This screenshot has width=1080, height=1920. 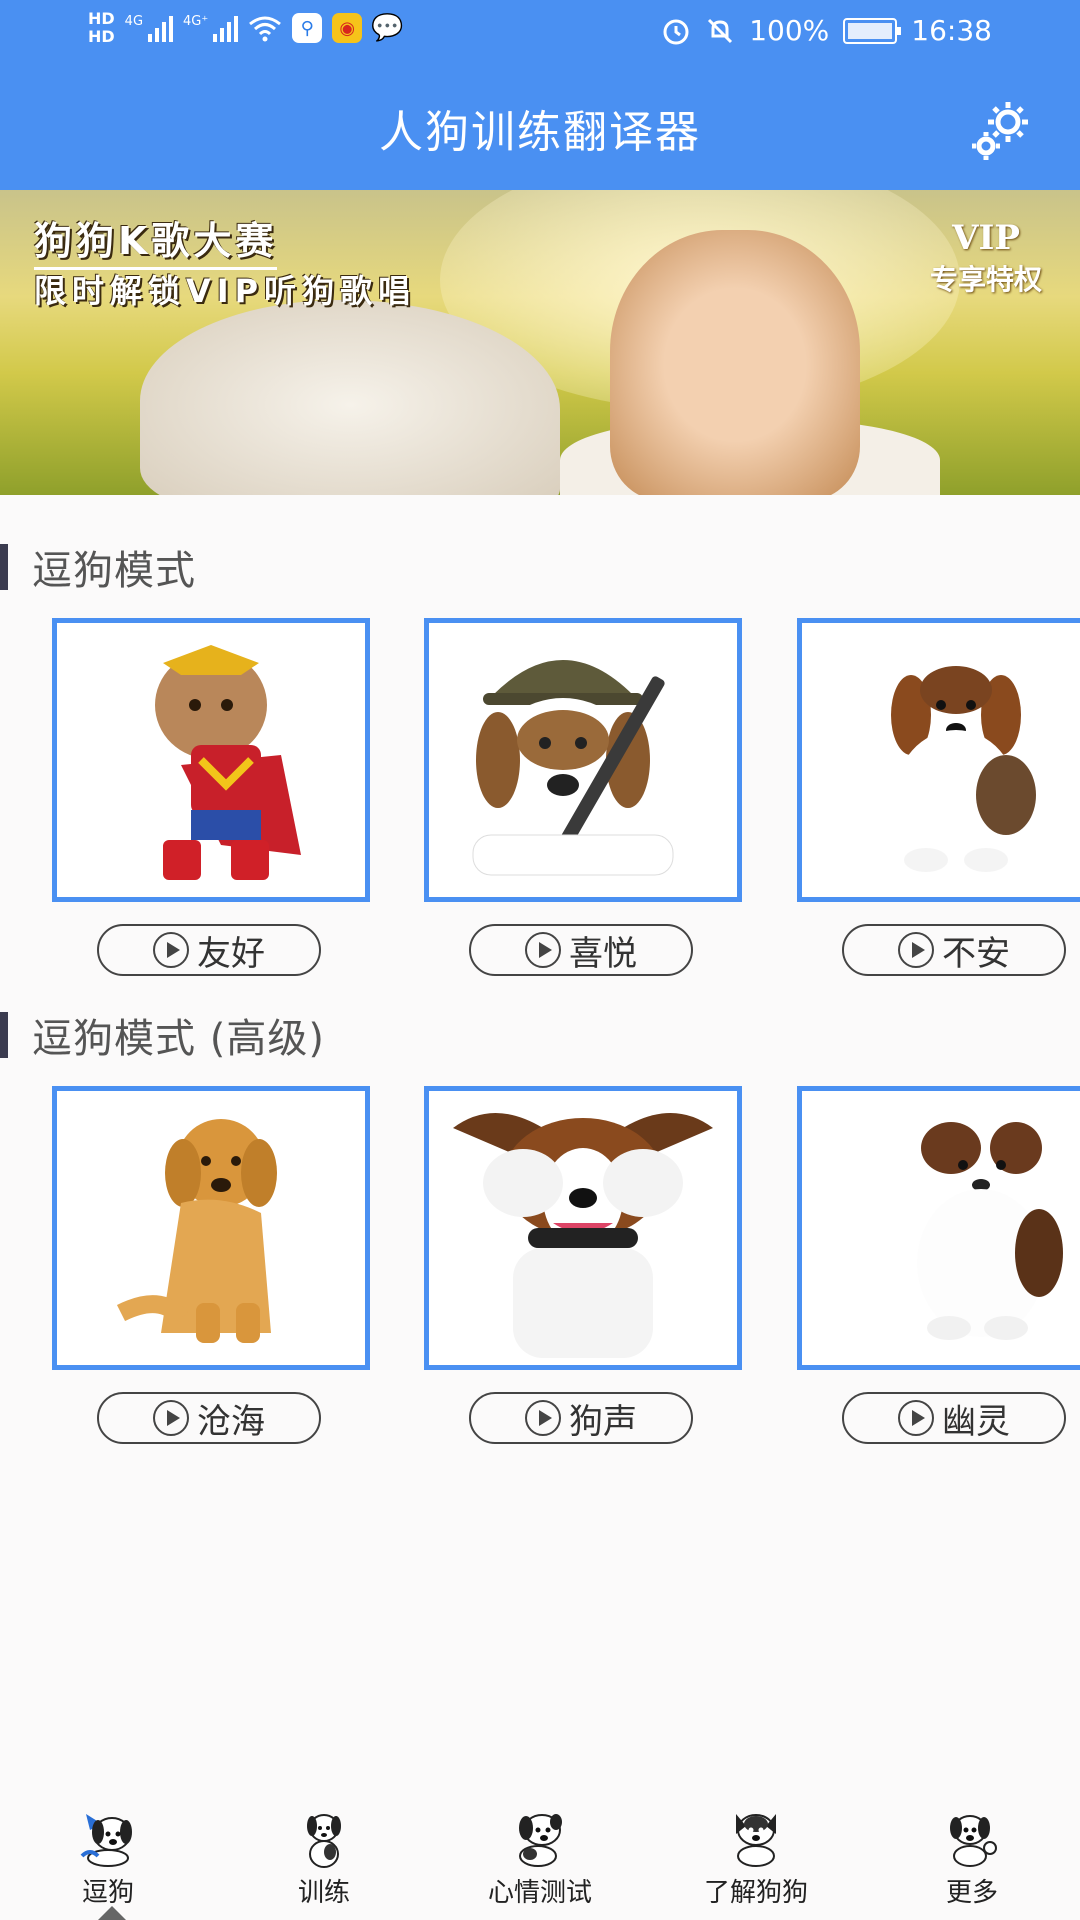 What do you see at coordinates (540, 132) in the screenshot?
I see `page-title: 人狗训练翻译器` at bounding box center [540, 132].